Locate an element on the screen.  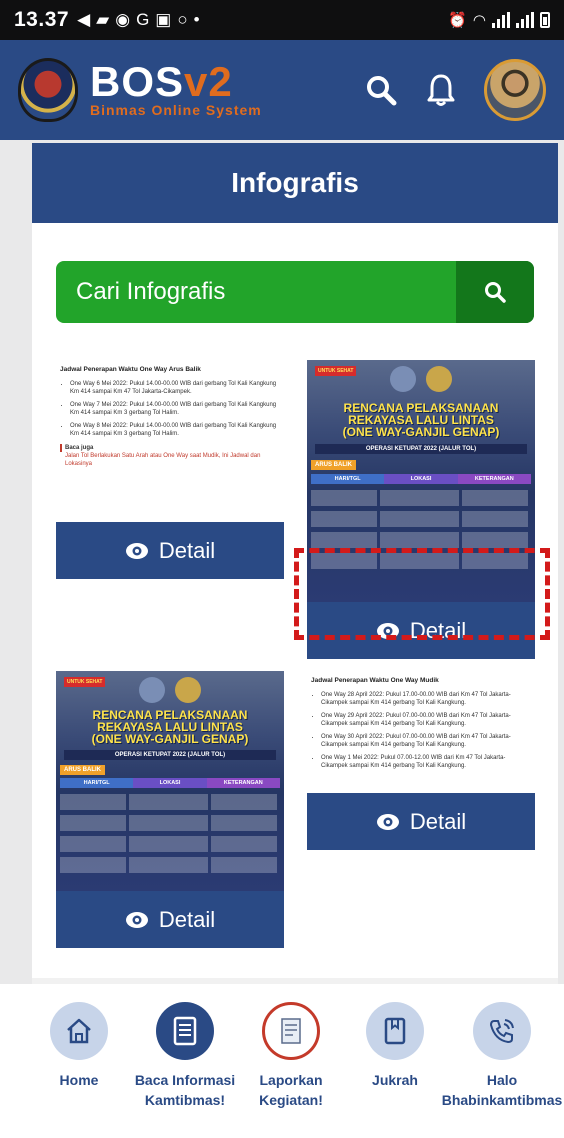
app-icon: ◉ is located at coordinates (123, 19).